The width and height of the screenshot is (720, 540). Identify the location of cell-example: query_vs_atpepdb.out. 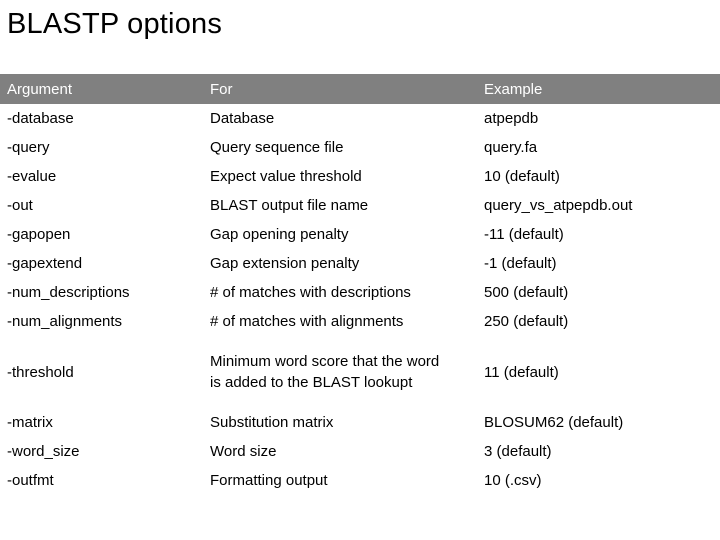
(558, 205).